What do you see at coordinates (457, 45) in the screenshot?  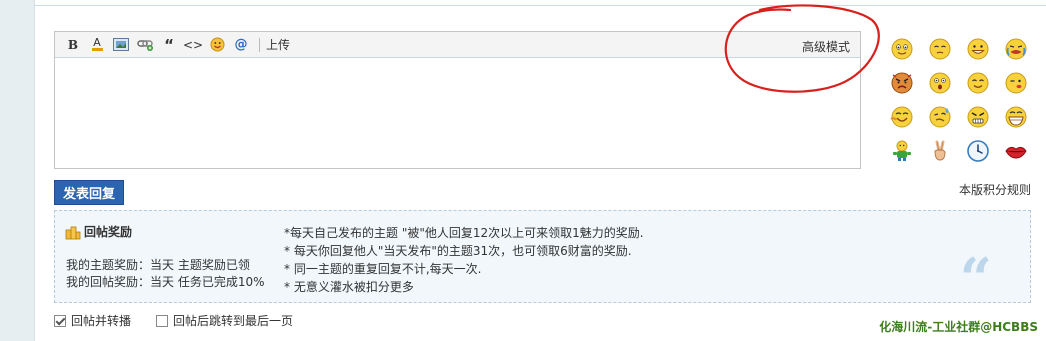 I see `editor-toolbar: B A “ <> @ 上传 高级模式` at bounding box center [457, 45].